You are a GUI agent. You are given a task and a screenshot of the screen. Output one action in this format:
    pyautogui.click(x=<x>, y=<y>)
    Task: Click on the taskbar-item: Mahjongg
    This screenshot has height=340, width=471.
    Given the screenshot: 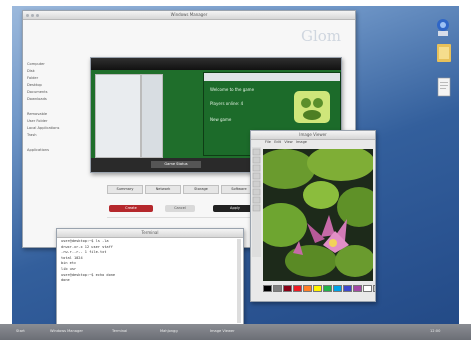 What is the action you would take?
    pyautogui.click(x=169, y=331)
    